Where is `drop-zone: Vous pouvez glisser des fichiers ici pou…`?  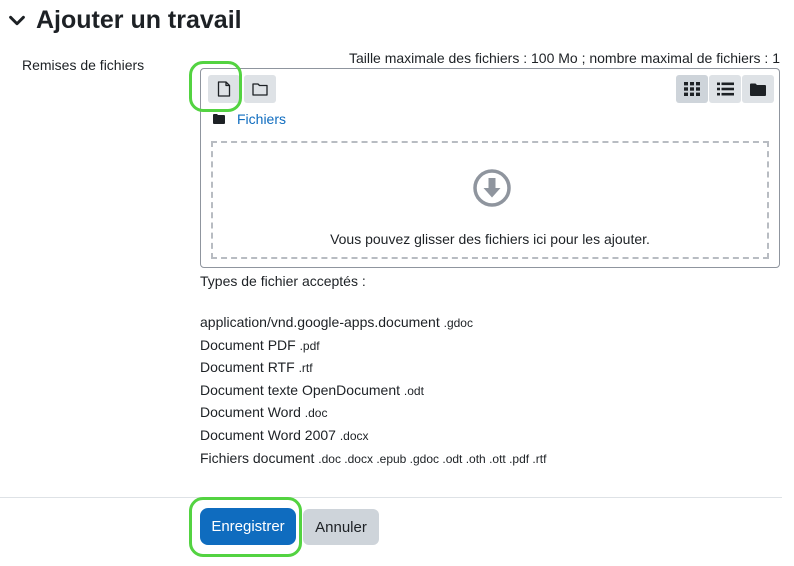 drop-zone: Vous pouvez glisser des fichiers ici pou… is located at coordinates (490, 200).